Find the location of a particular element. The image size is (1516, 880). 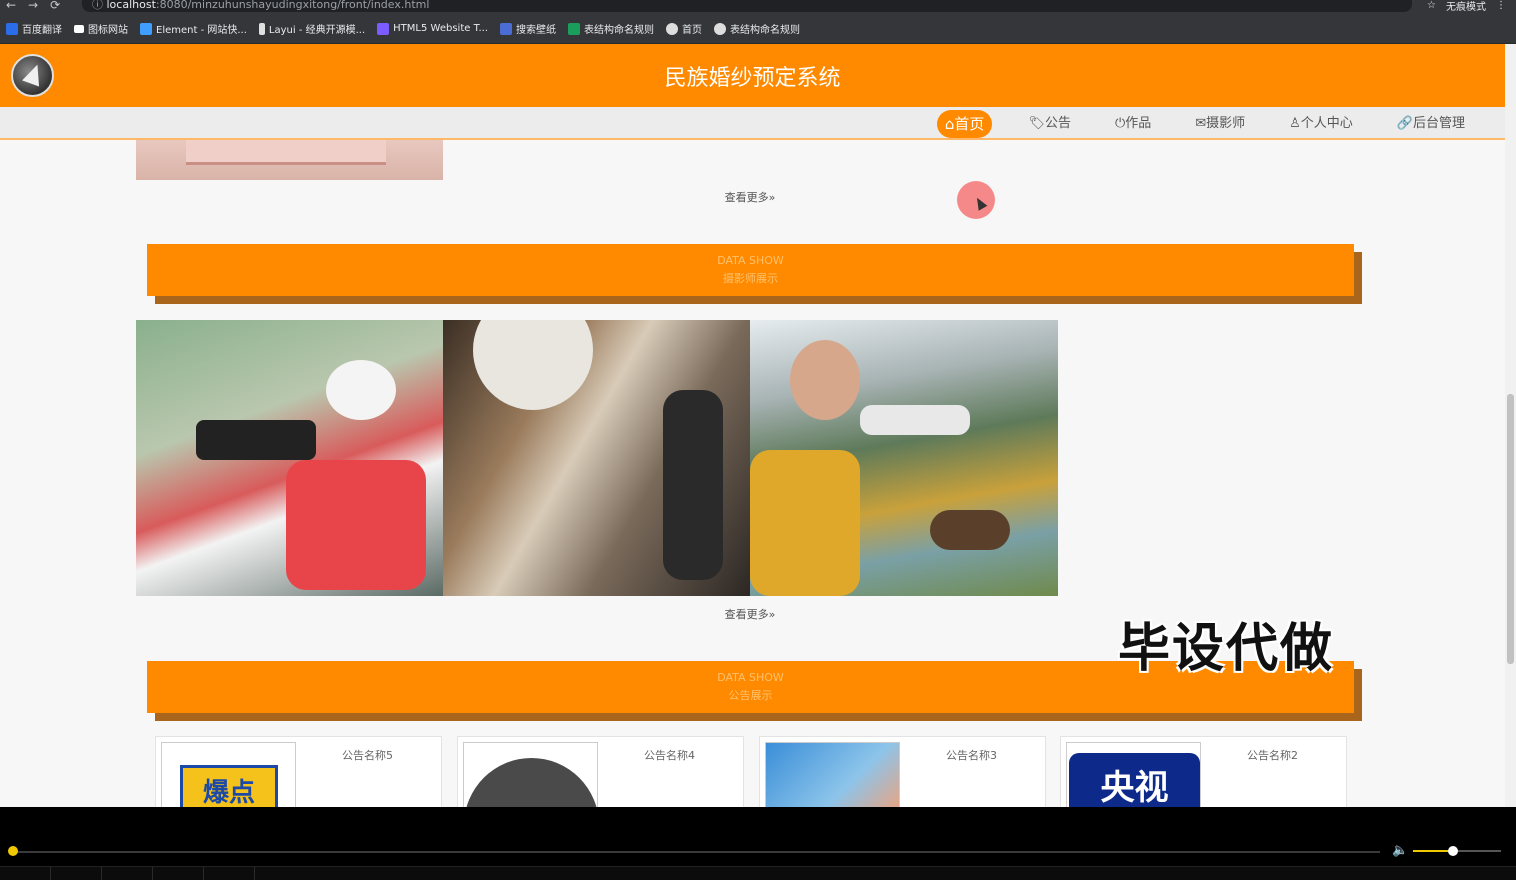

notice-card: 公告名称4 is located at coordinates (600, 771).